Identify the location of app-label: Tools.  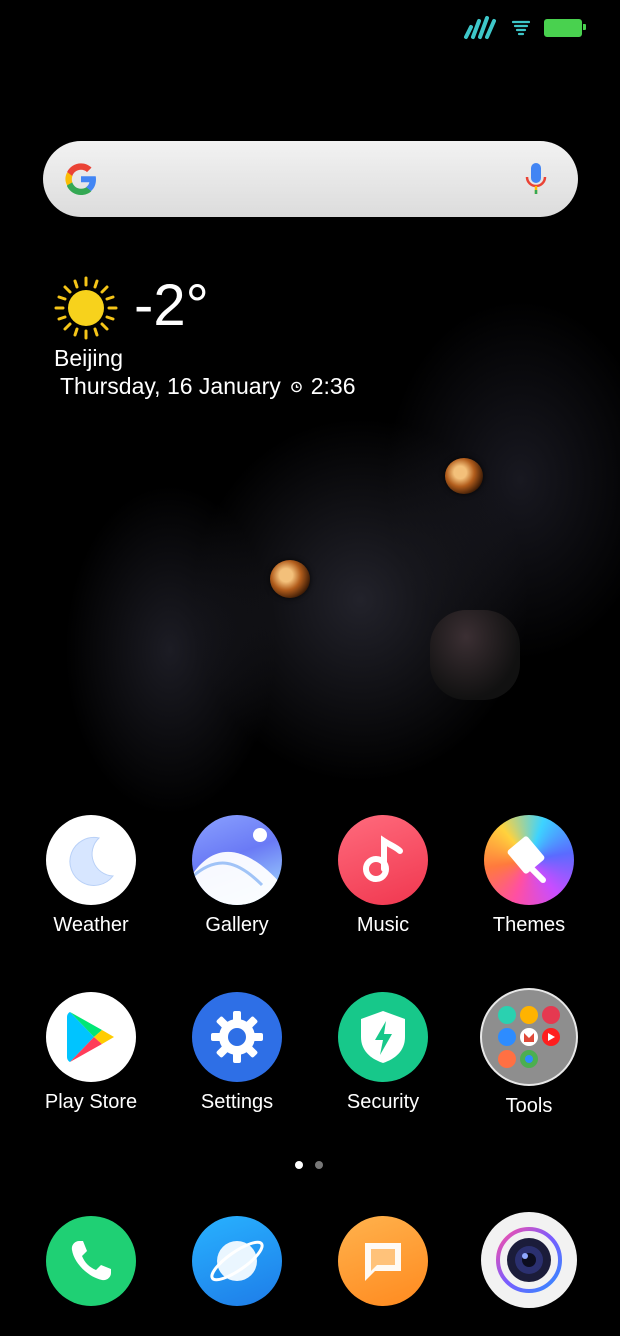
(529, 1106).